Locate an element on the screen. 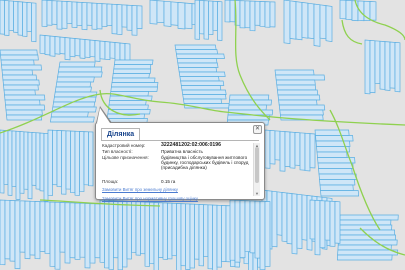  close-icon: ✕ is located at coordinates (257, 129).